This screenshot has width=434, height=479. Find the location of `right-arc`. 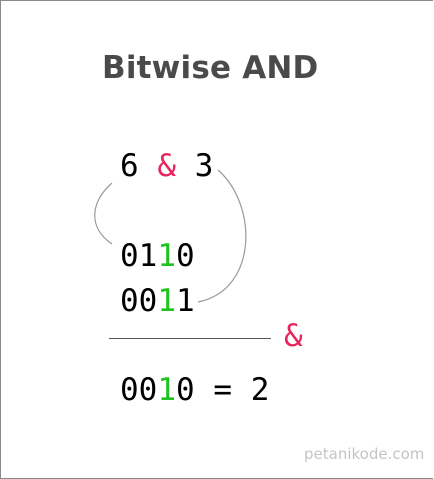

right-arc is located at coordinates (222, 236).